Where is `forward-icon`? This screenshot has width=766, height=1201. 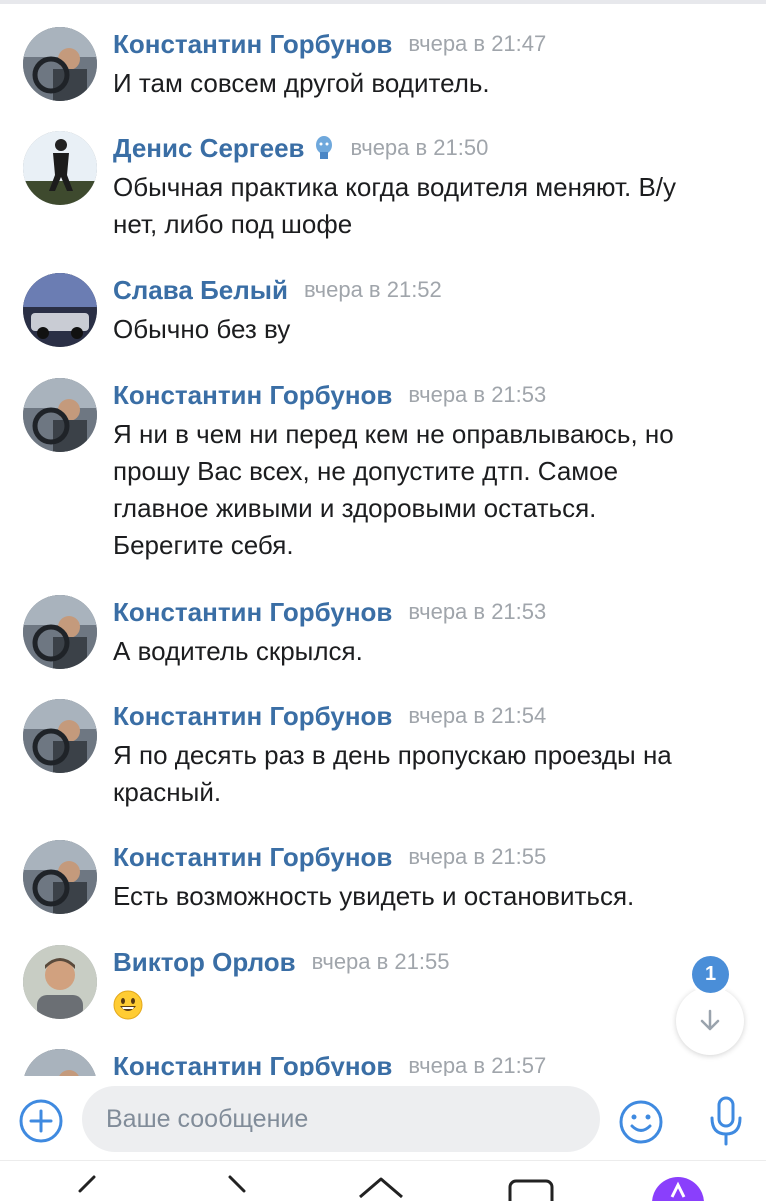
forward-icon is located at coordinates (237, 1188).